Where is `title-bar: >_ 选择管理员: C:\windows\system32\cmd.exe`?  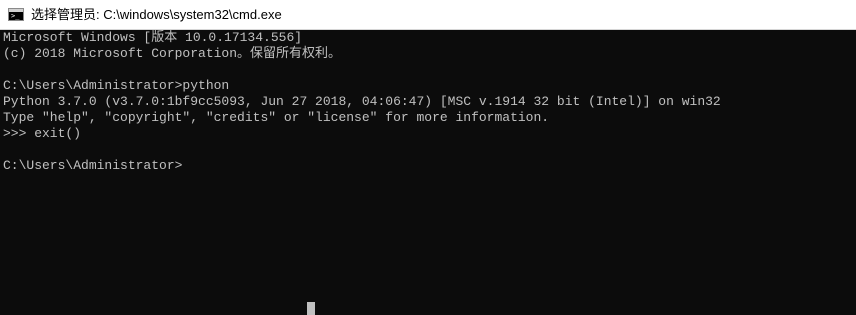
title-bar: >_ 选择管理员: C:\windows\system32\cmd.exe is located at coordinates (428, 15).